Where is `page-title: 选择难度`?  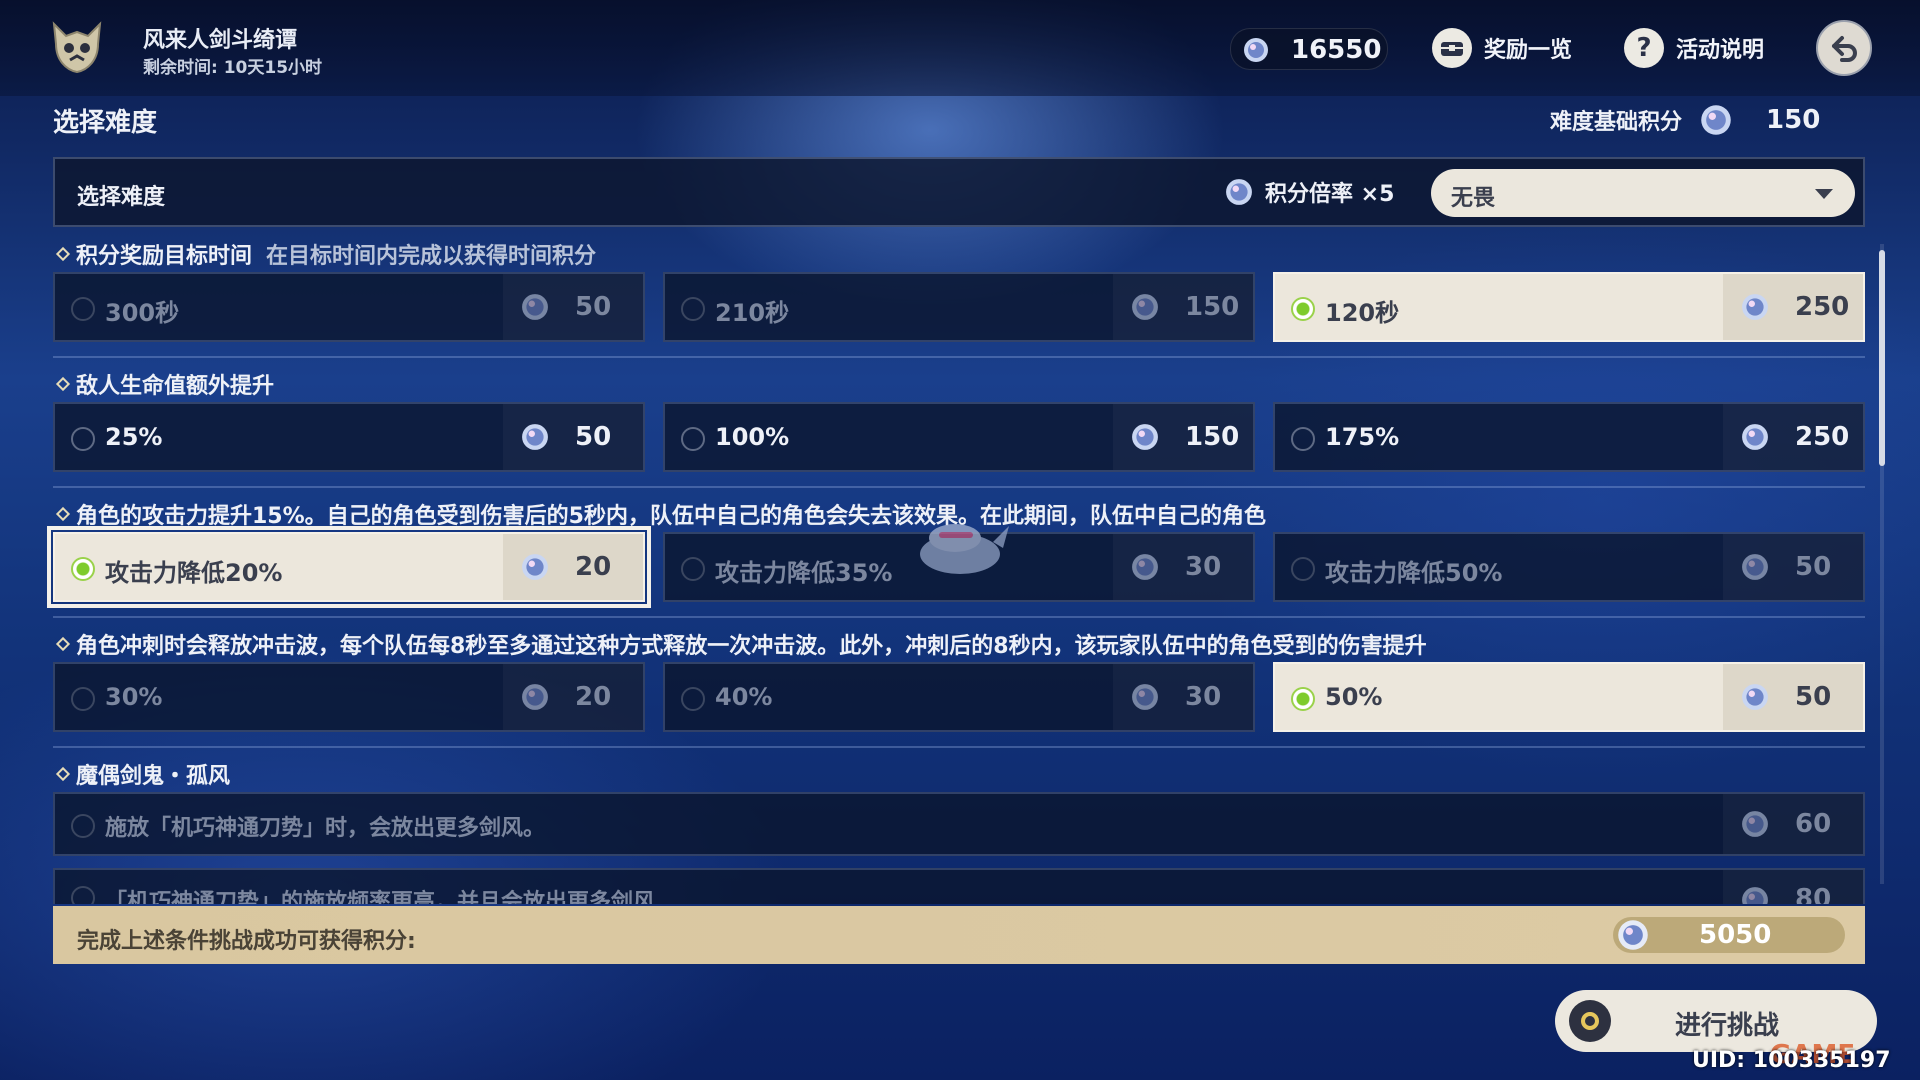
page-title: 选择难度 is located at coordinates (105, 123).